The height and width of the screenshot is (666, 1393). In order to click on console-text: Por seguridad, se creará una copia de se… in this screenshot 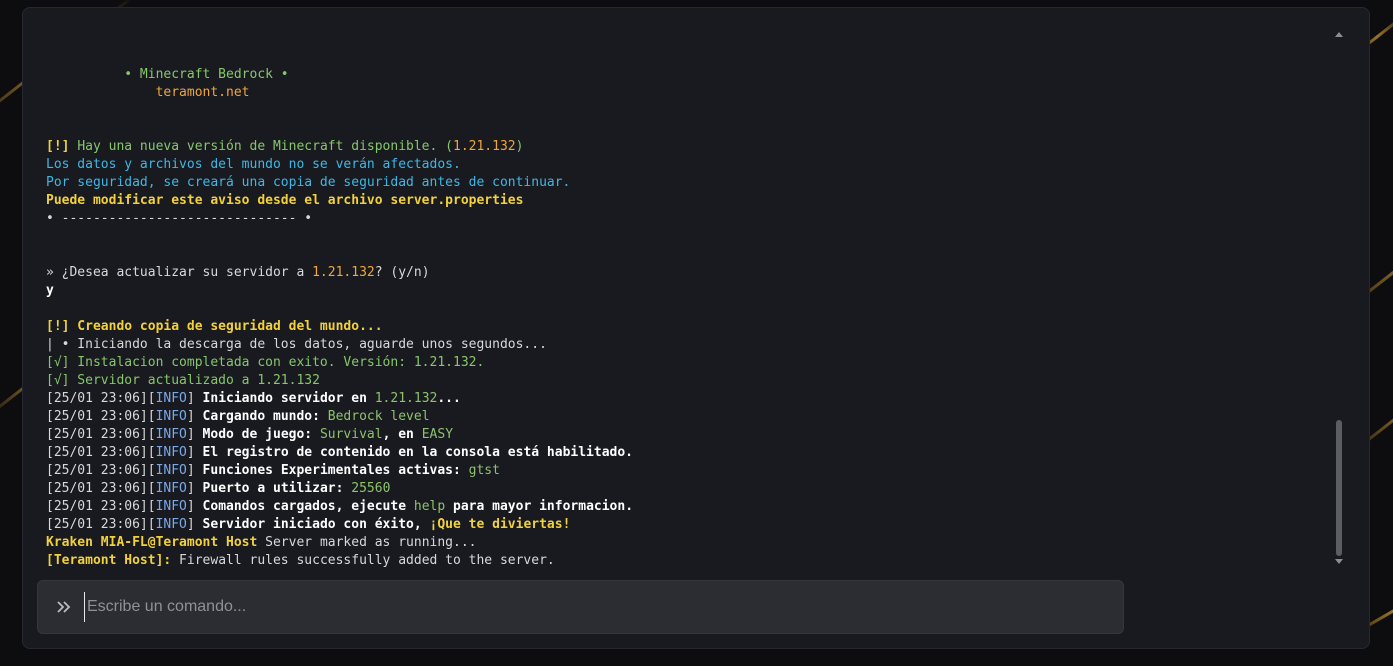, I will do `click(308, 182)`.